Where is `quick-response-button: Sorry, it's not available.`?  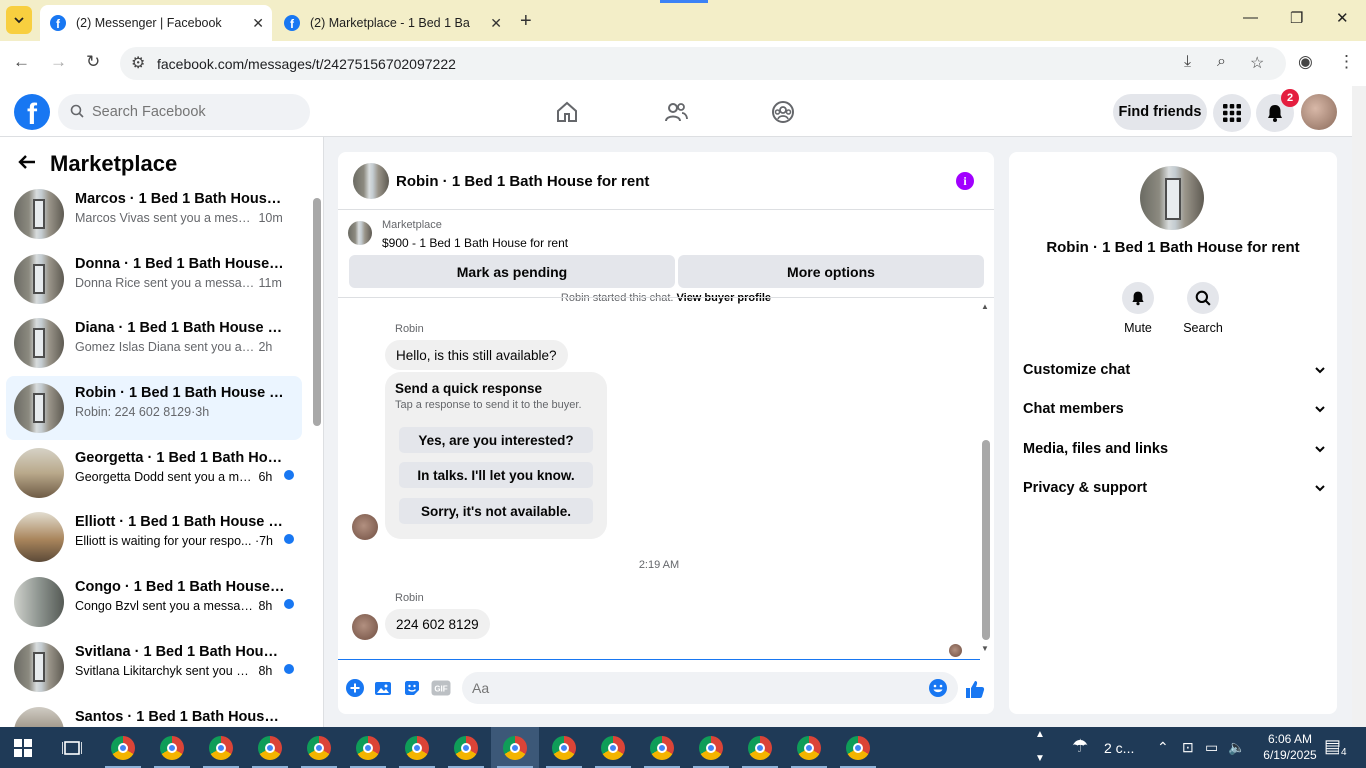
quick-response-button: Sorry, it's not available. is located at coordinates (496, 511).